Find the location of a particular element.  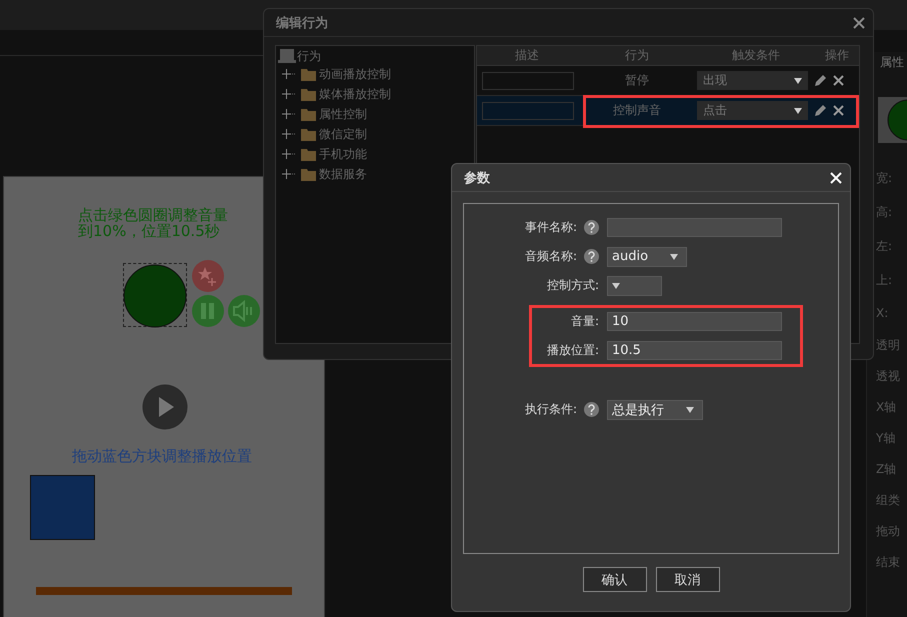

property-label: 结束 is located at coordinates (888, 562).